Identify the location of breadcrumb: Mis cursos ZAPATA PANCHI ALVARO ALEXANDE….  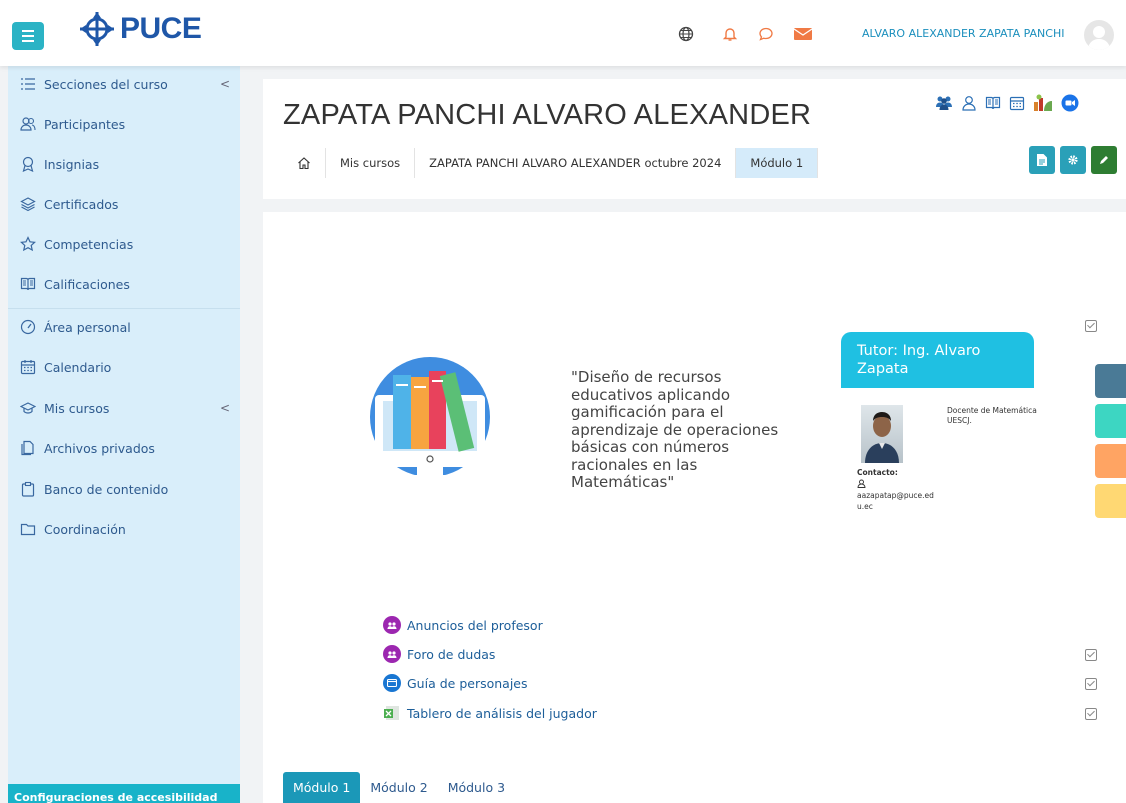
(551, 163).